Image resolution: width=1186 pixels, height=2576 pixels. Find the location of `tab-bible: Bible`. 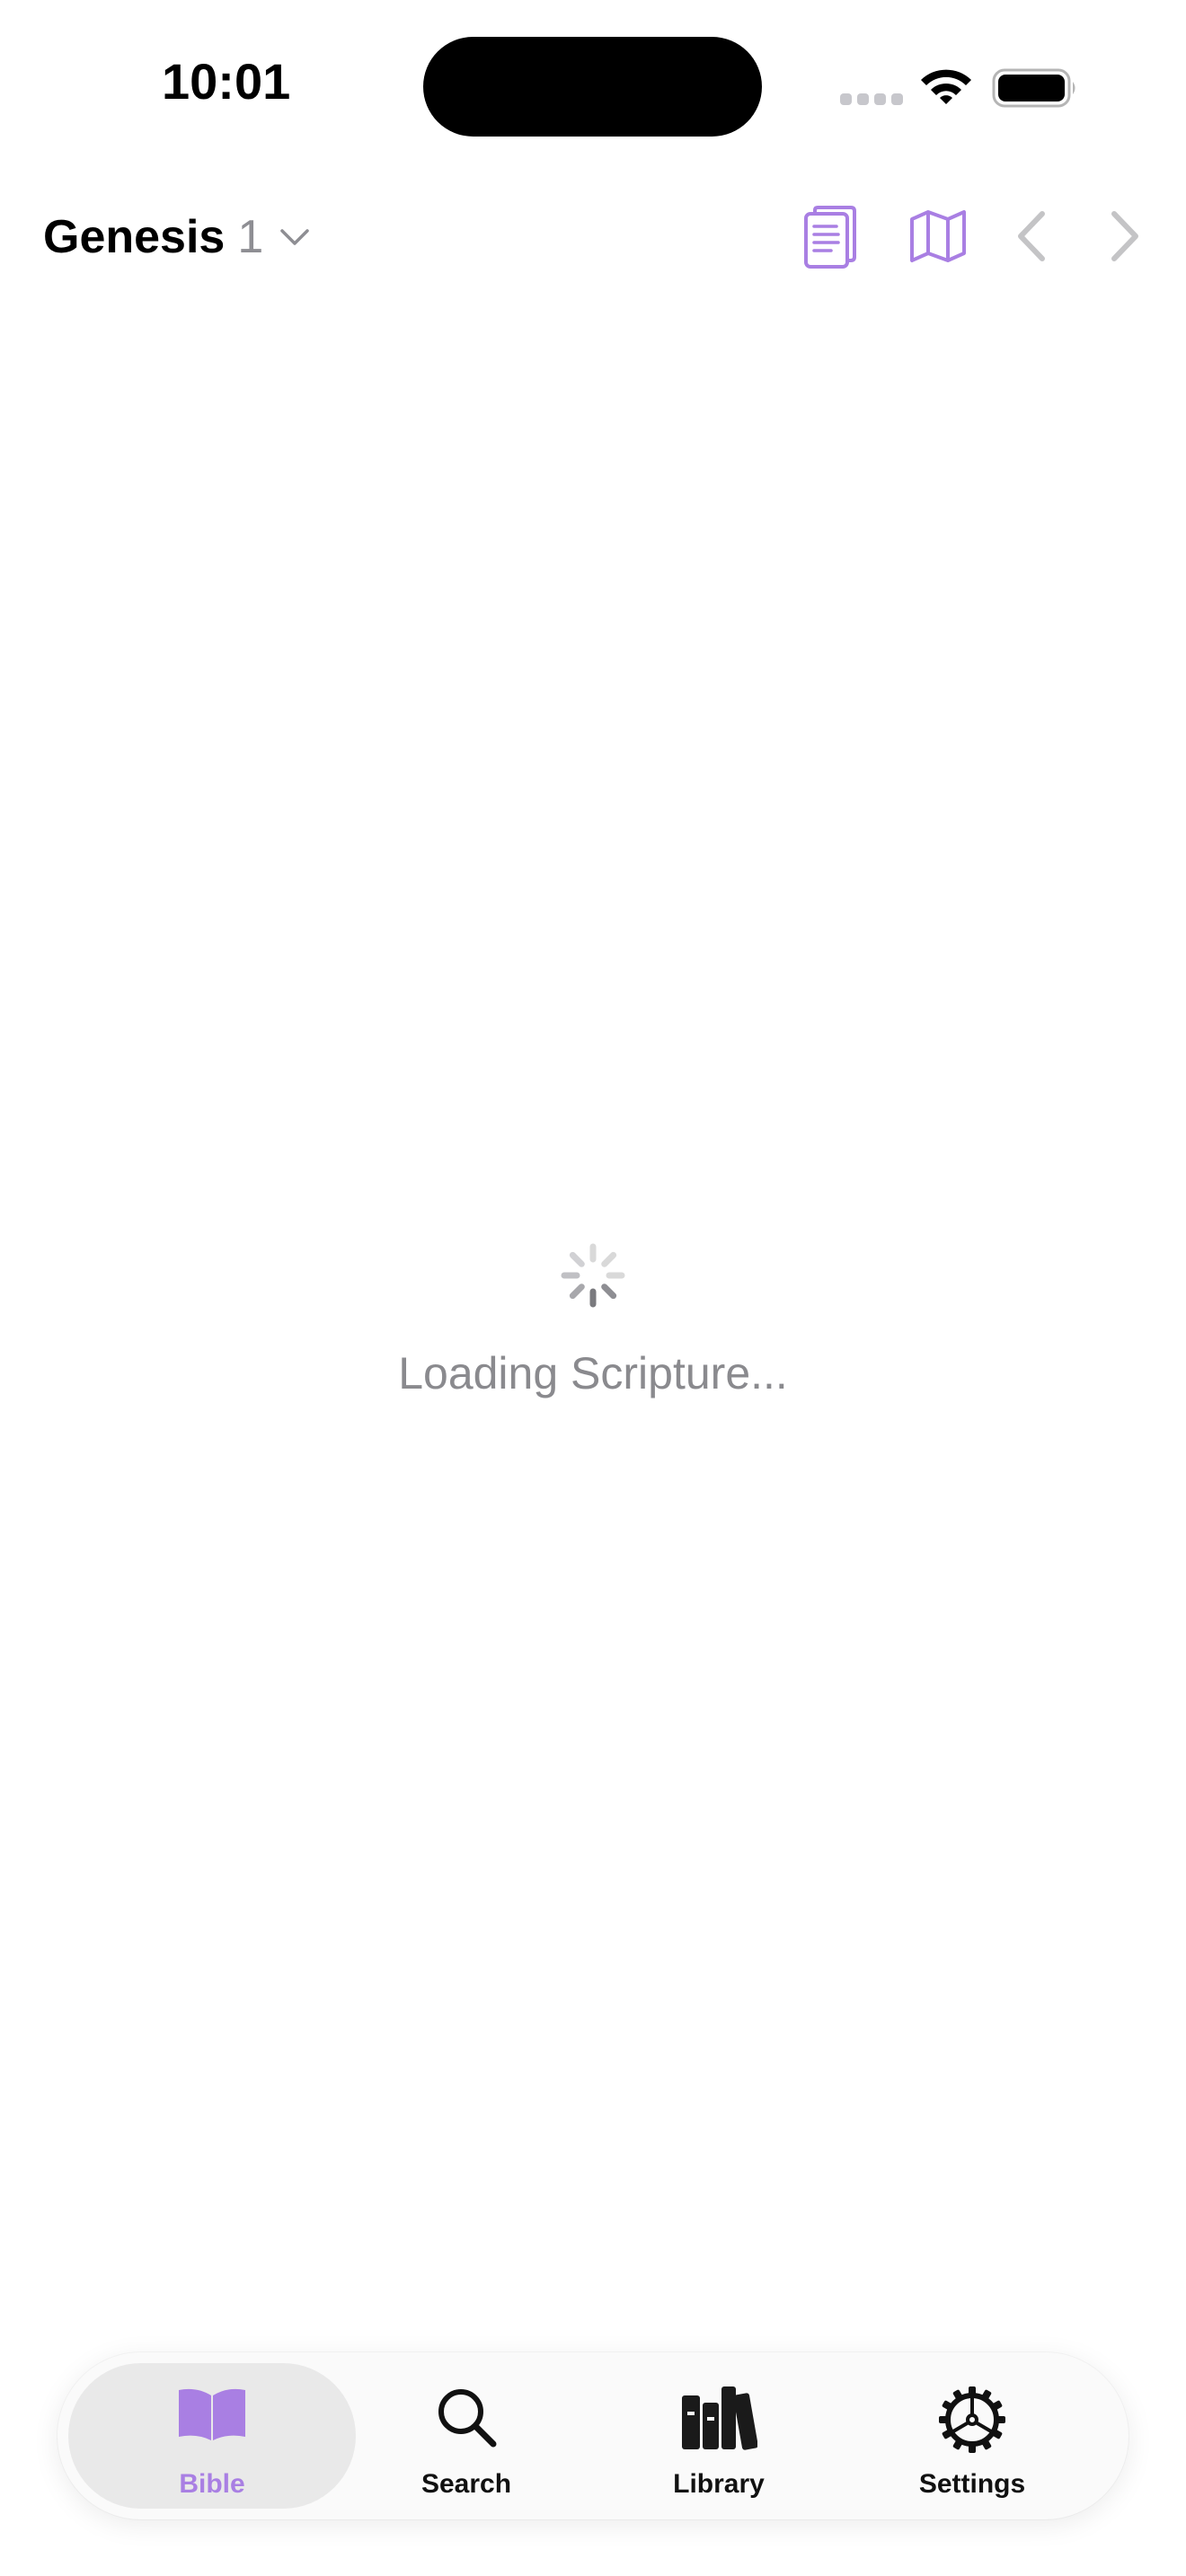

tab-bible: Bible is located at coordinates (212, 2436).